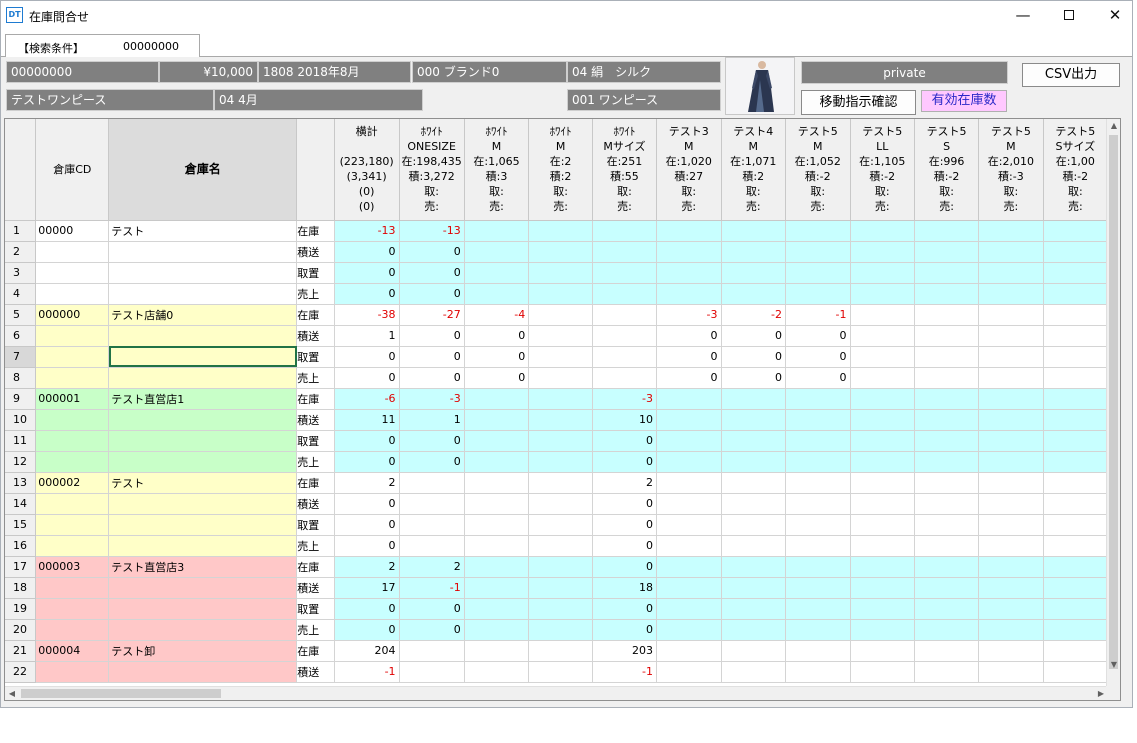  Describe the element at coordinates (121, 693) in the screenshot. I see `horizontal-scroll-thumb` at that location.